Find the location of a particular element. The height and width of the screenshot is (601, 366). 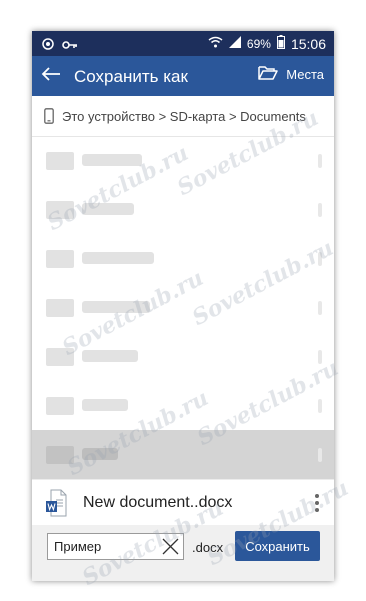

battery-icon is located at coordinates (280, 43).